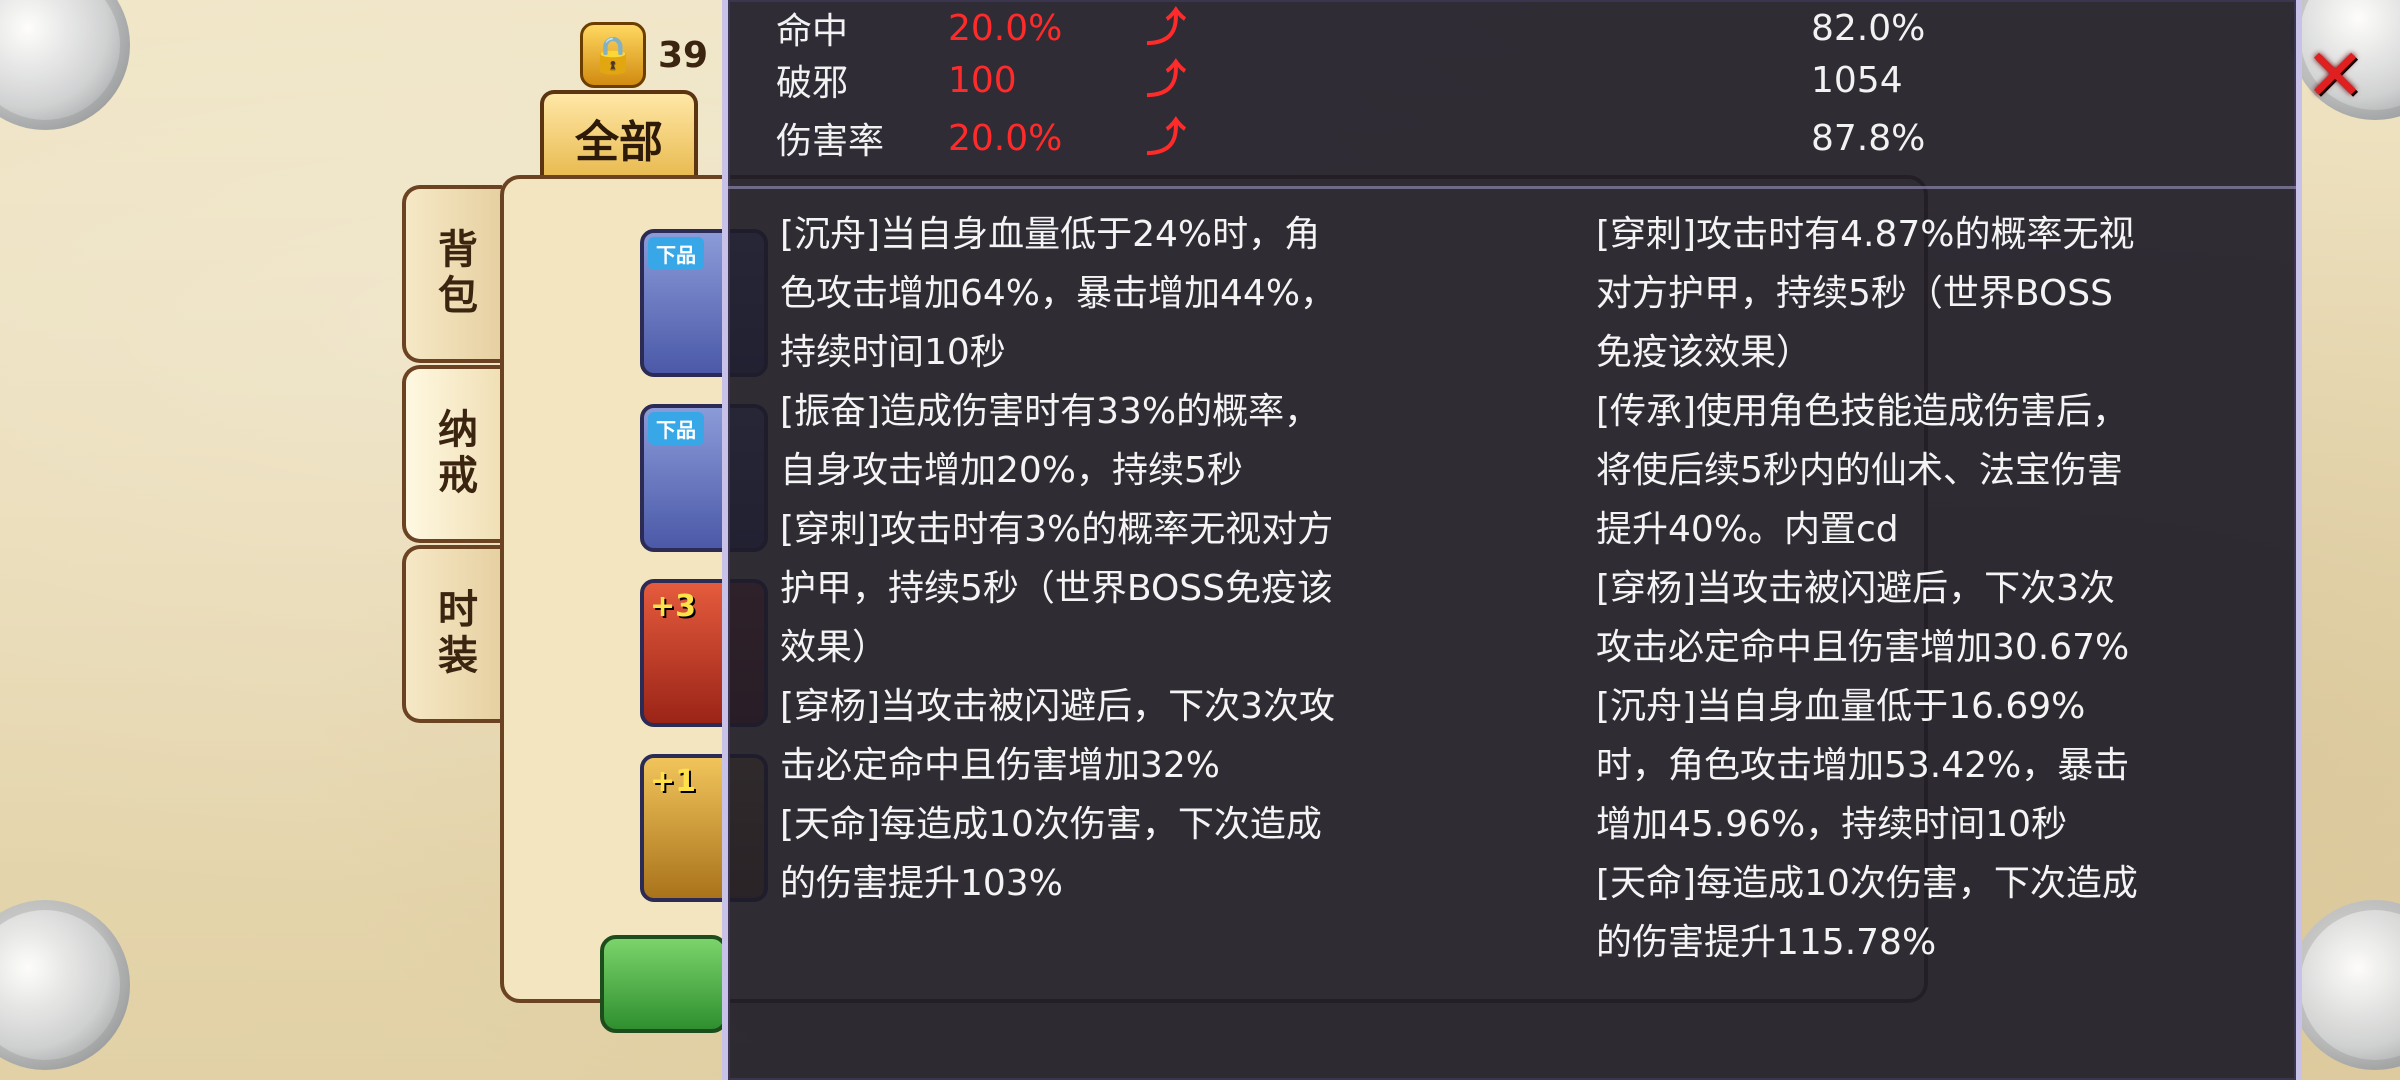 The width and height of the screenshot is (2400, 1080). Describe the element at coordinates (1057, 588) in the screenshot. I see `effect-entry: [穿刺]攻击时有3%的概率无视对方护甲，持续5秒（世界BOSS免疫该效果）` at that location.